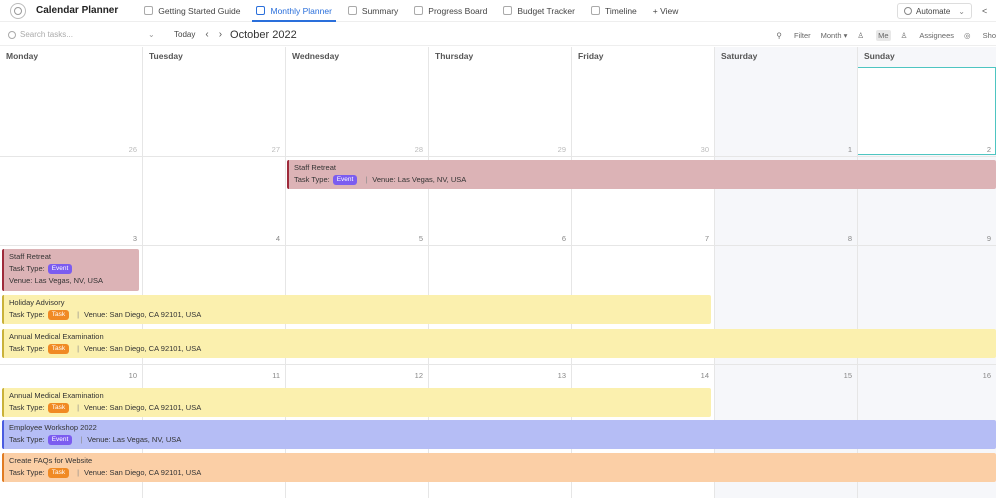 The width and height of the screenshot is (996, 498). What do you see at coordinates (270, 238) in the screenshot?
I see `day-number: 4` at bounding box center [270, 238].